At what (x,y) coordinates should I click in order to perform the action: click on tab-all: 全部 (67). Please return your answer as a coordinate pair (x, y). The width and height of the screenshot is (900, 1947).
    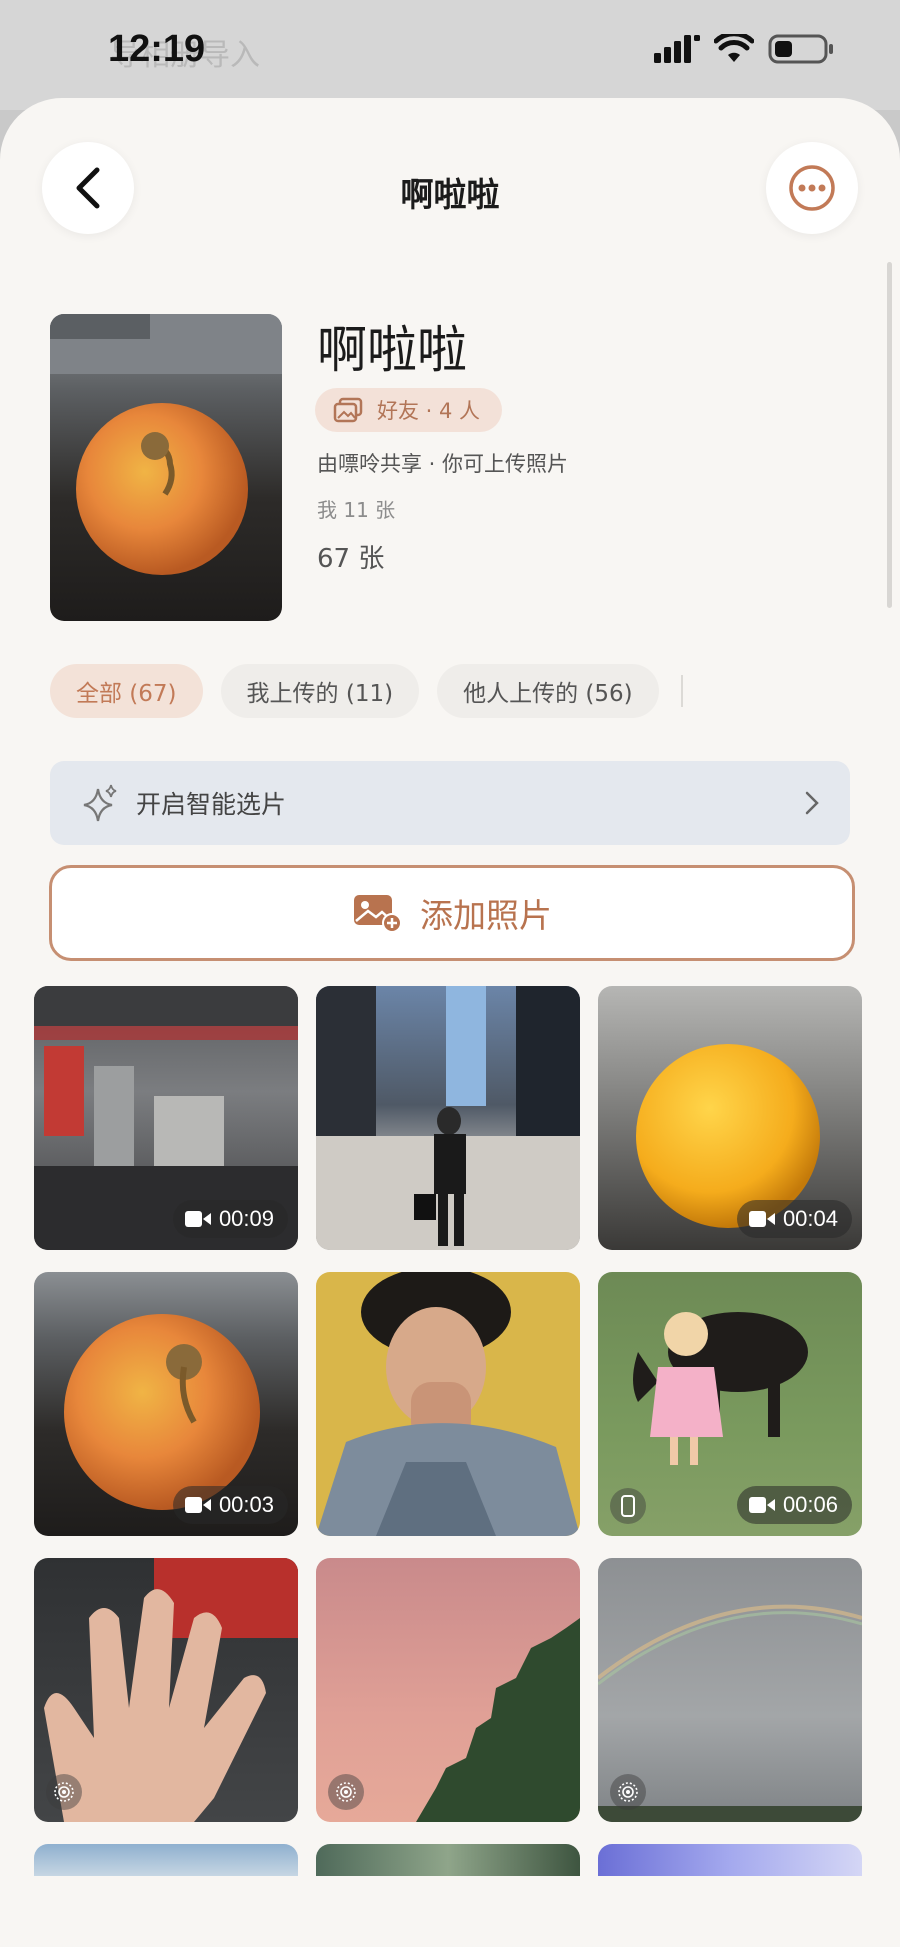
    Looking at the image, I should click on (126, 691).